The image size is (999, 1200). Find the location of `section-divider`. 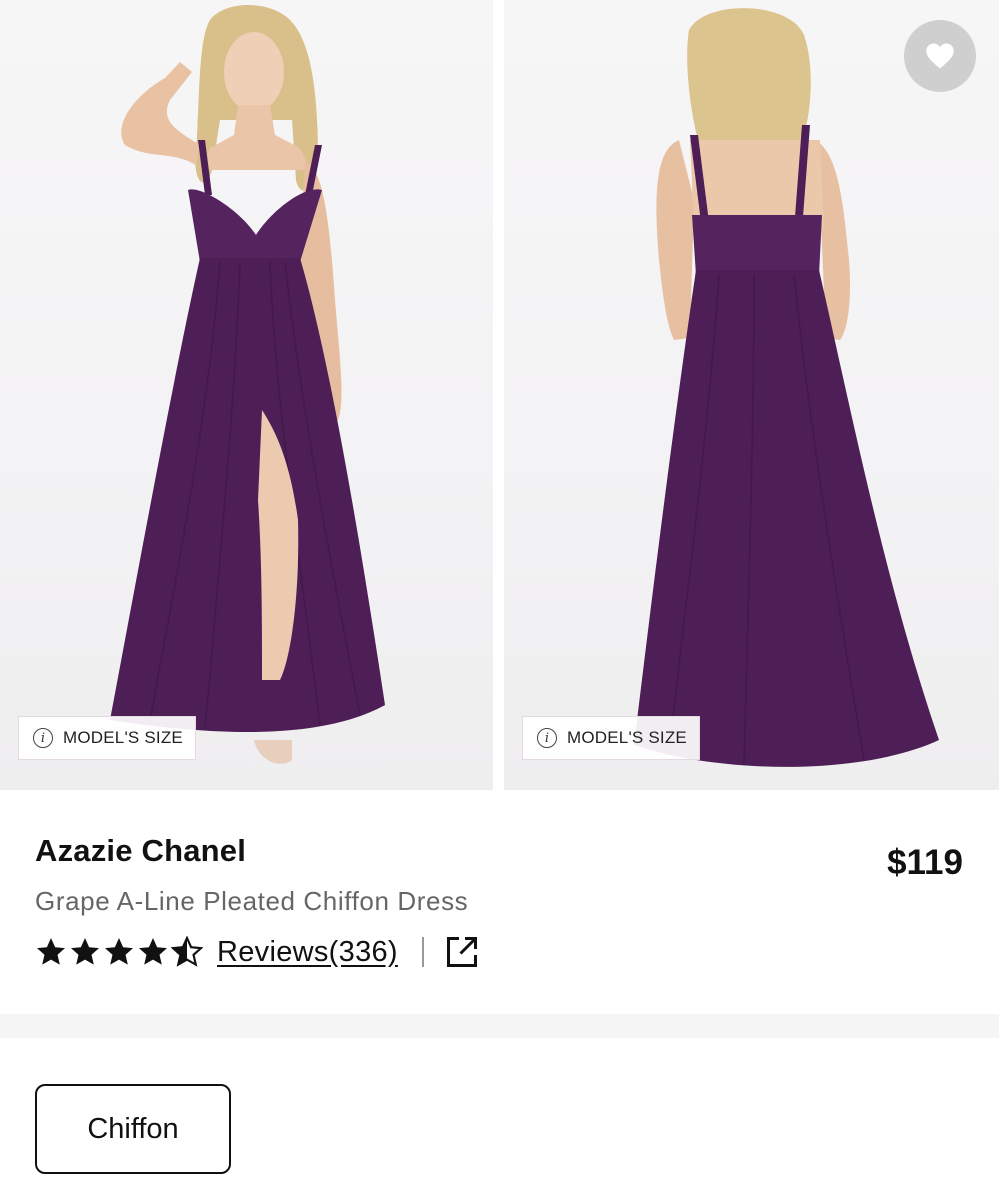

section-divider is located at coordinates (499, 1026).